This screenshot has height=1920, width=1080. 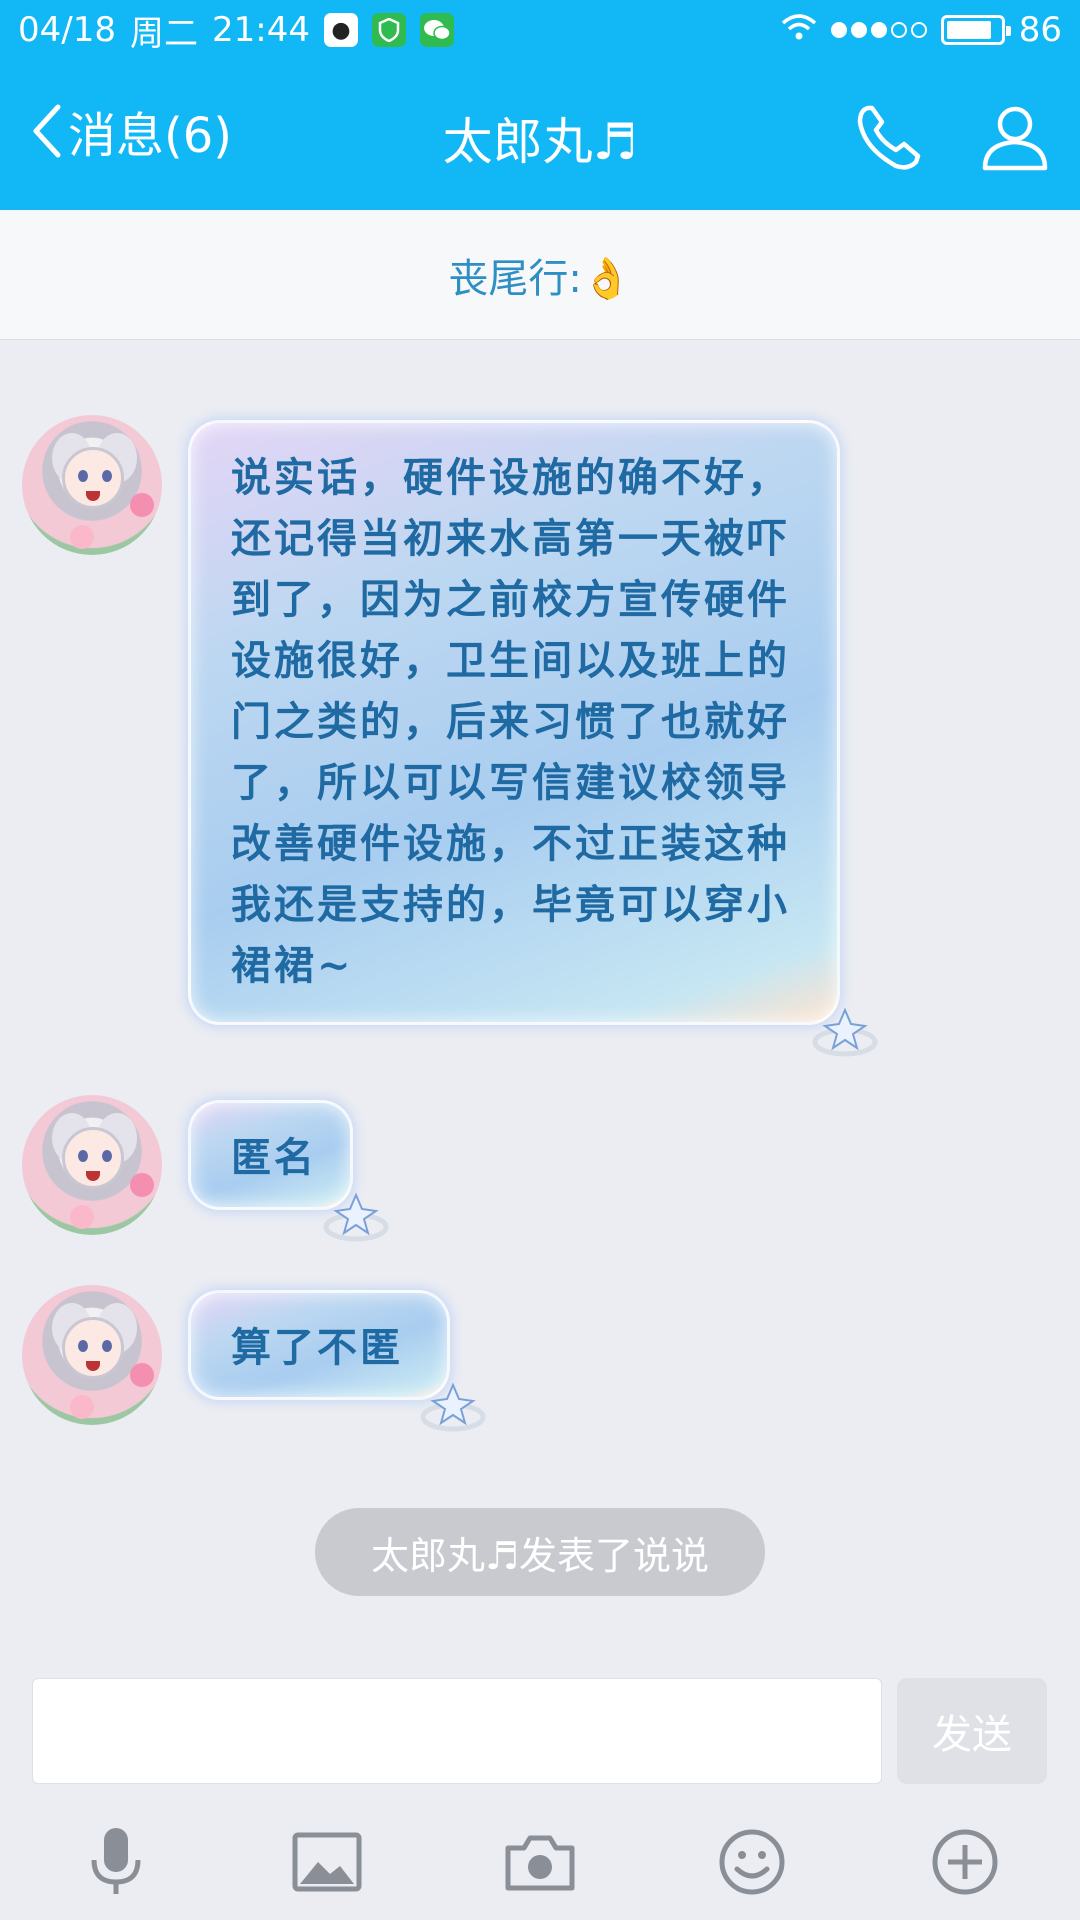 I want to click on composer-toolbar, so click(x=540, y=1861).